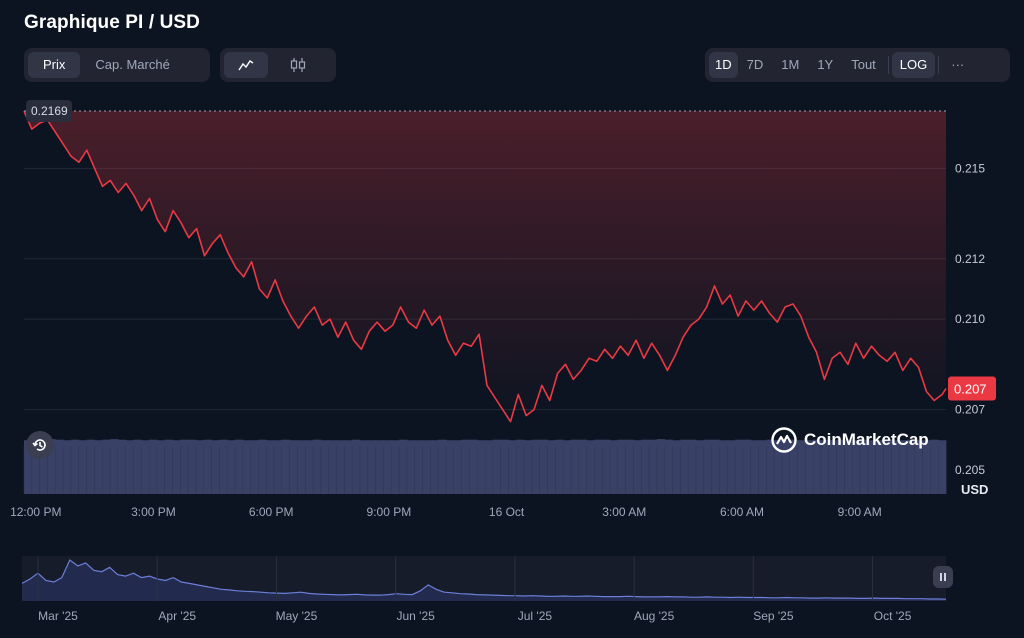  Describe the element at coordinates (860, 512) in the screenshot. I see `x-tick-label: 9:00 AM` at that location.